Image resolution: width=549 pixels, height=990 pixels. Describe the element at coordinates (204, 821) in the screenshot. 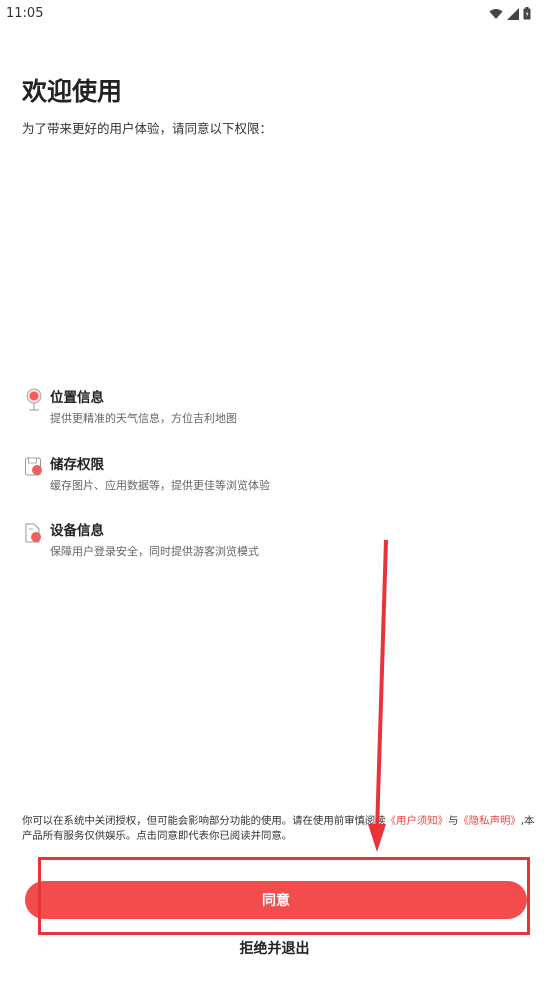

I see `notice-text: 你可以在系统中关闭授权，但可能会影响部分功能的使用。请在使用前审慎阅读` at that location.